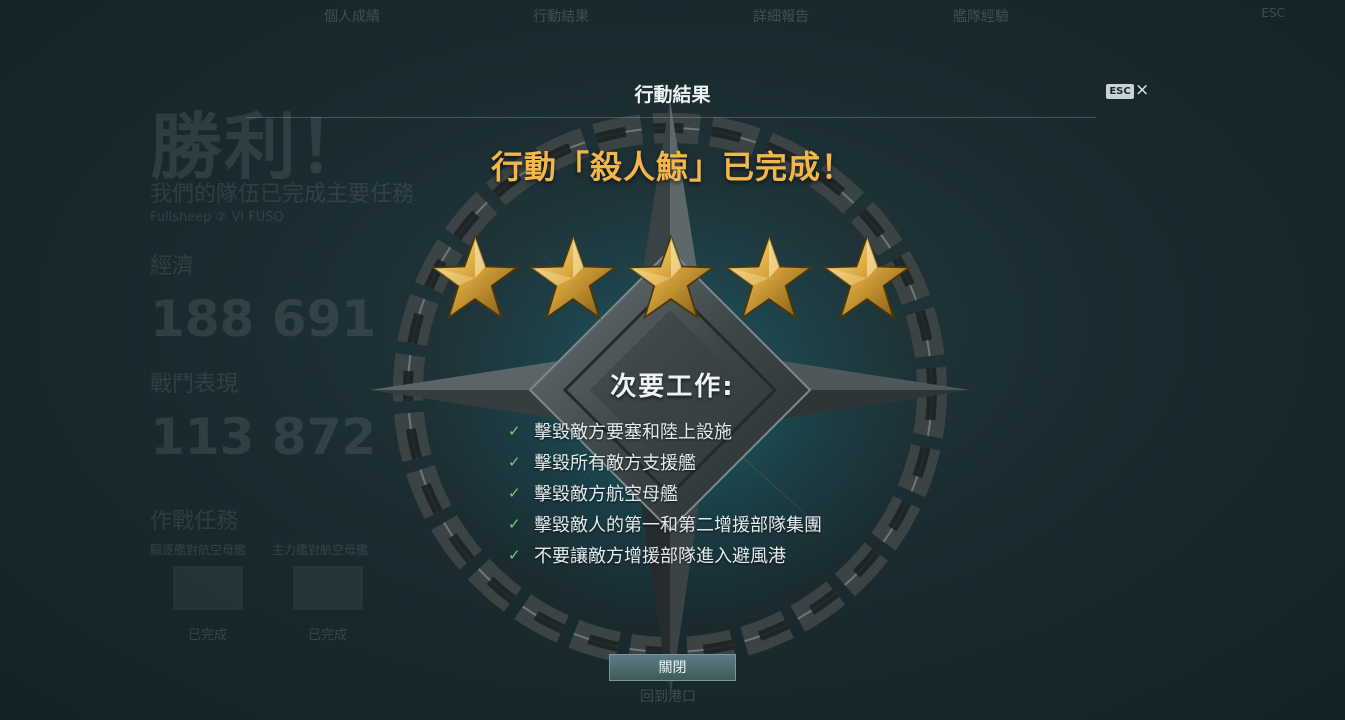 This screenshot has width=1345, height=720. I want to click on secondary-objectives-title: 次要工作:, so click(672, 387).